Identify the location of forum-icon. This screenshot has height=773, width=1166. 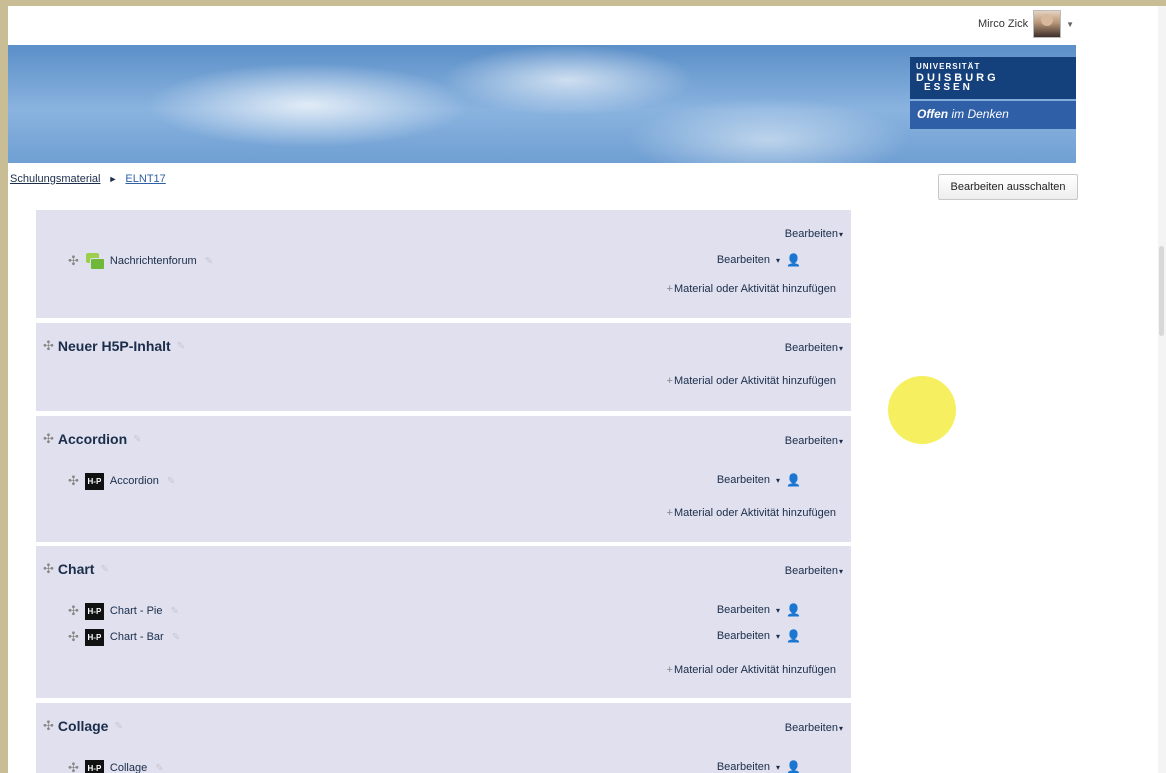
(95, 261).